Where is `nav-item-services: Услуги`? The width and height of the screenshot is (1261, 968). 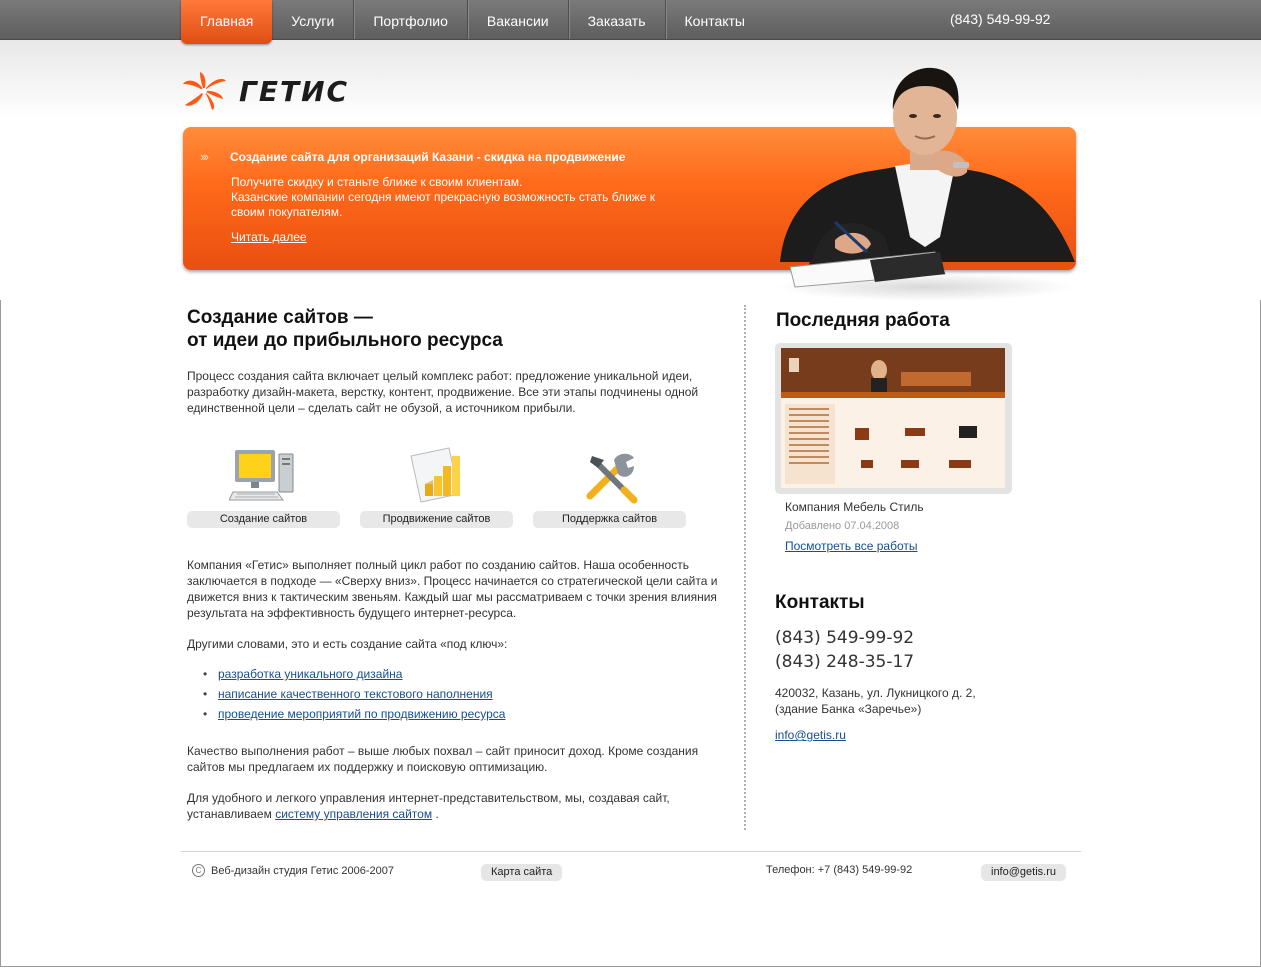 nav-item-services: Услуги is located at coordinates (313, 19).